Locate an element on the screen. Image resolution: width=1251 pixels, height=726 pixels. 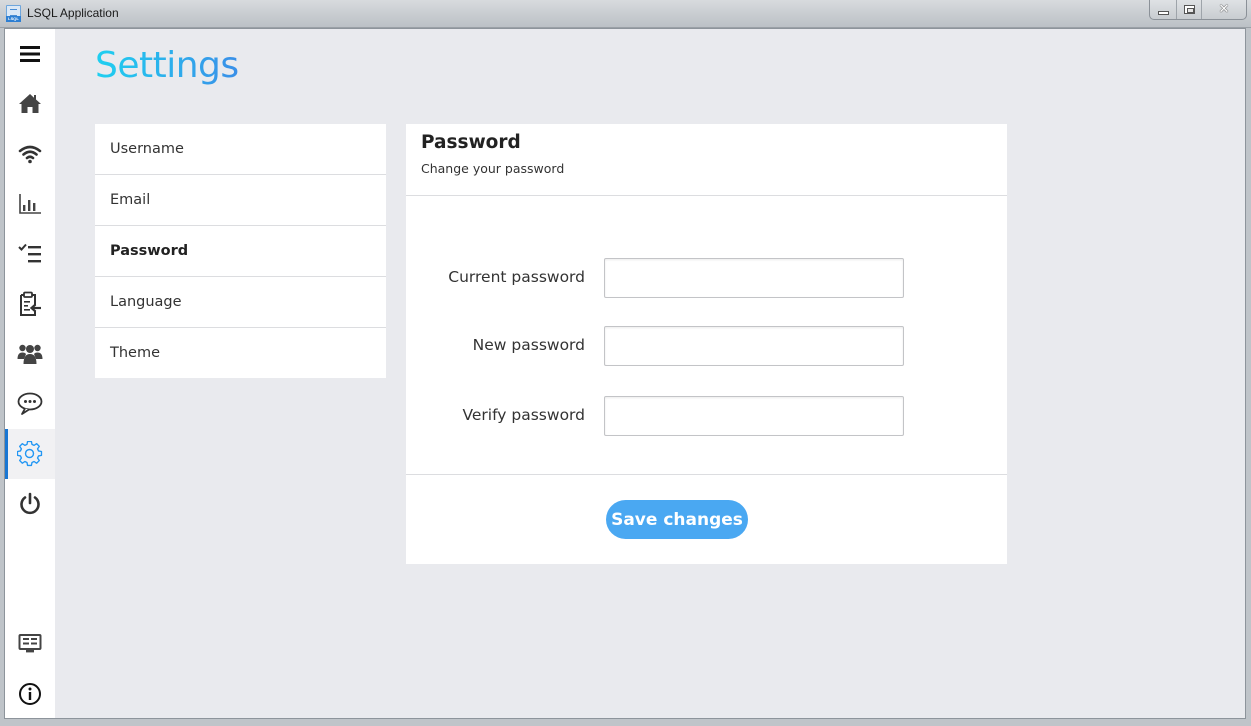
window-bottom-frame is located at coordinates (625, 722).